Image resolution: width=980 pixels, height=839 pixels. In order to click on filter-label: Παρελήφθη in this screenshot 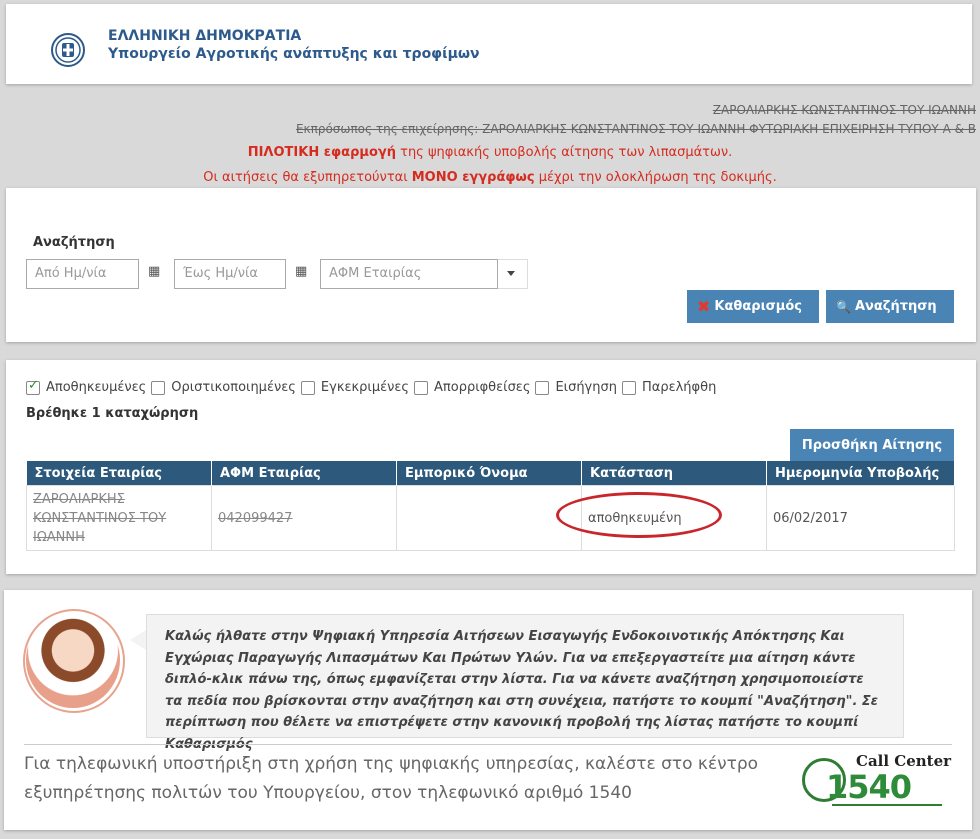, I will do `click(679, 387)`.